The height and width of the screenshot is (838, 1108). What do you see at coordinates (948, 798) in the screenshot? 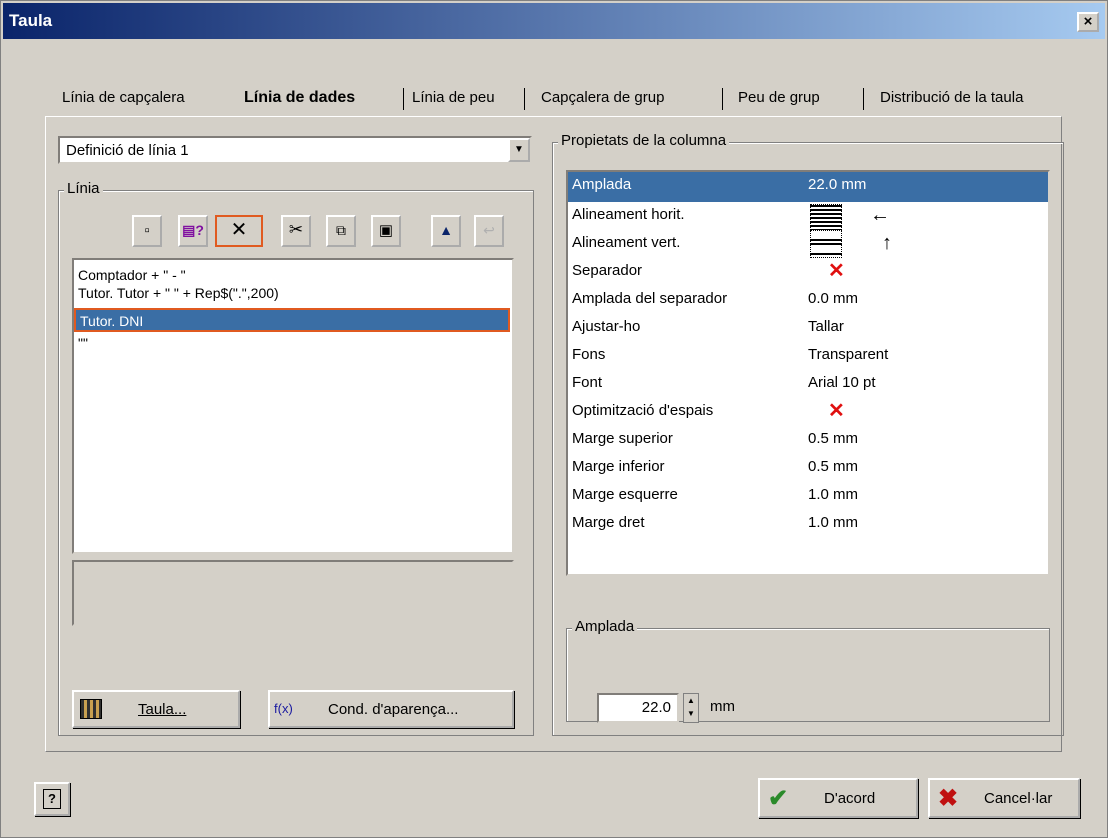
I see `cancel-icon: ✖` at bounding box center [948, 798].